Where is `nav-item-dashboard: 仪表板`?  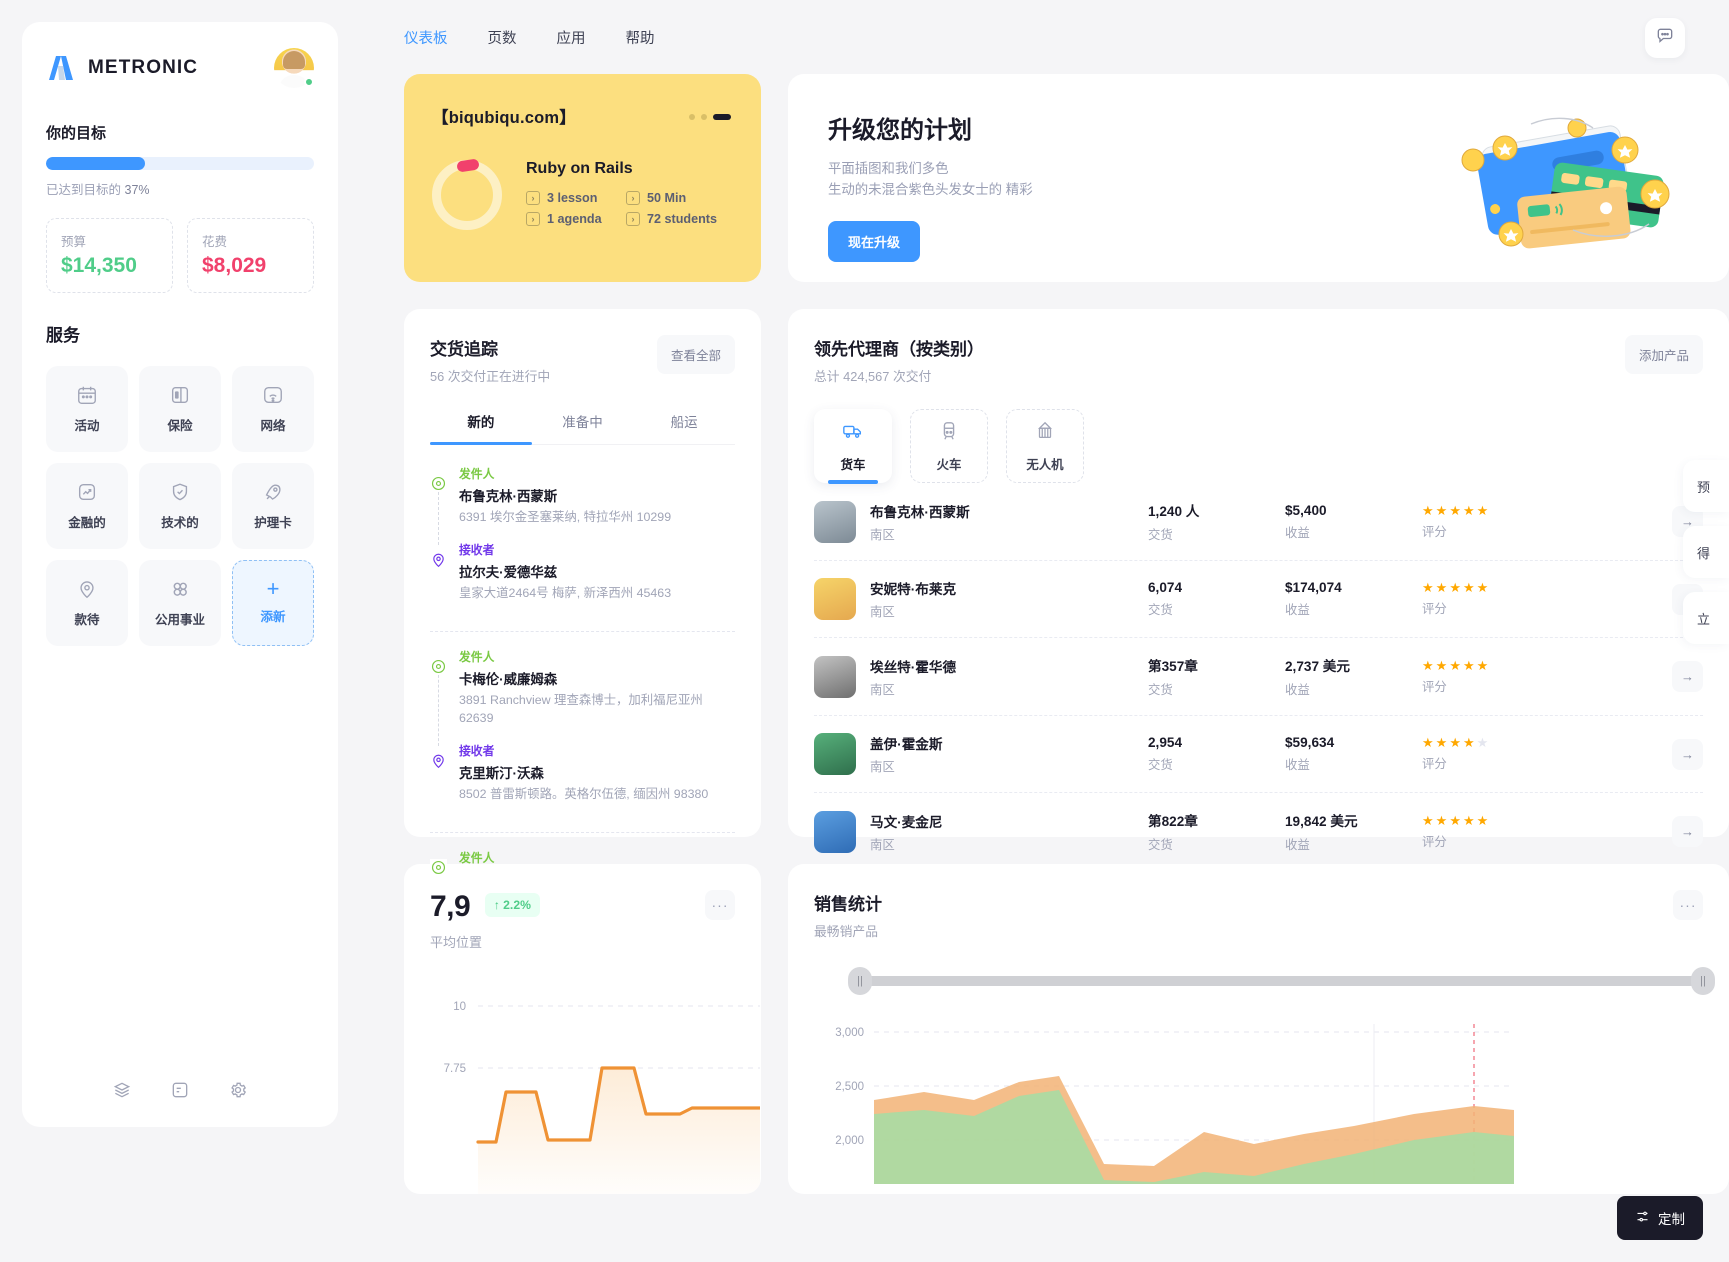 nav-item-dashboard: 仪表板 is located at coordinates (426, 37).